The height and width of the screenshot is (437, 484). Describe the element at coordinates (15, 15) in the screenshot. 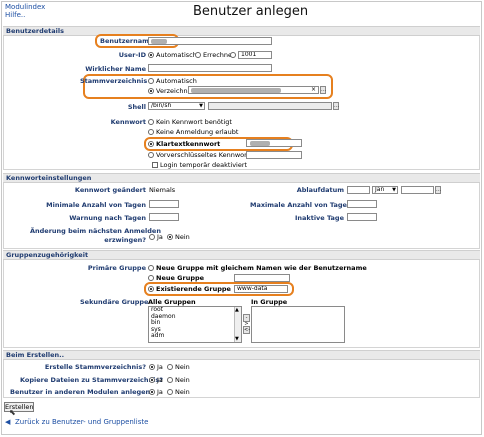

I see `help-link: Hilfe..` at that location.